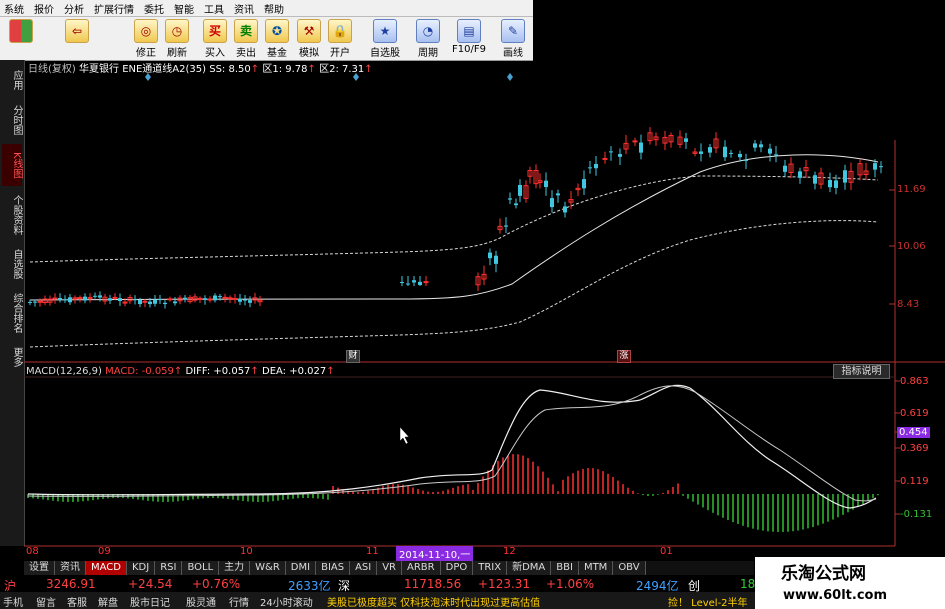  What do you see at coordinates (454, 219) in the screenshot?
I see `ene-upper-line` at bounding box center [454, 219].